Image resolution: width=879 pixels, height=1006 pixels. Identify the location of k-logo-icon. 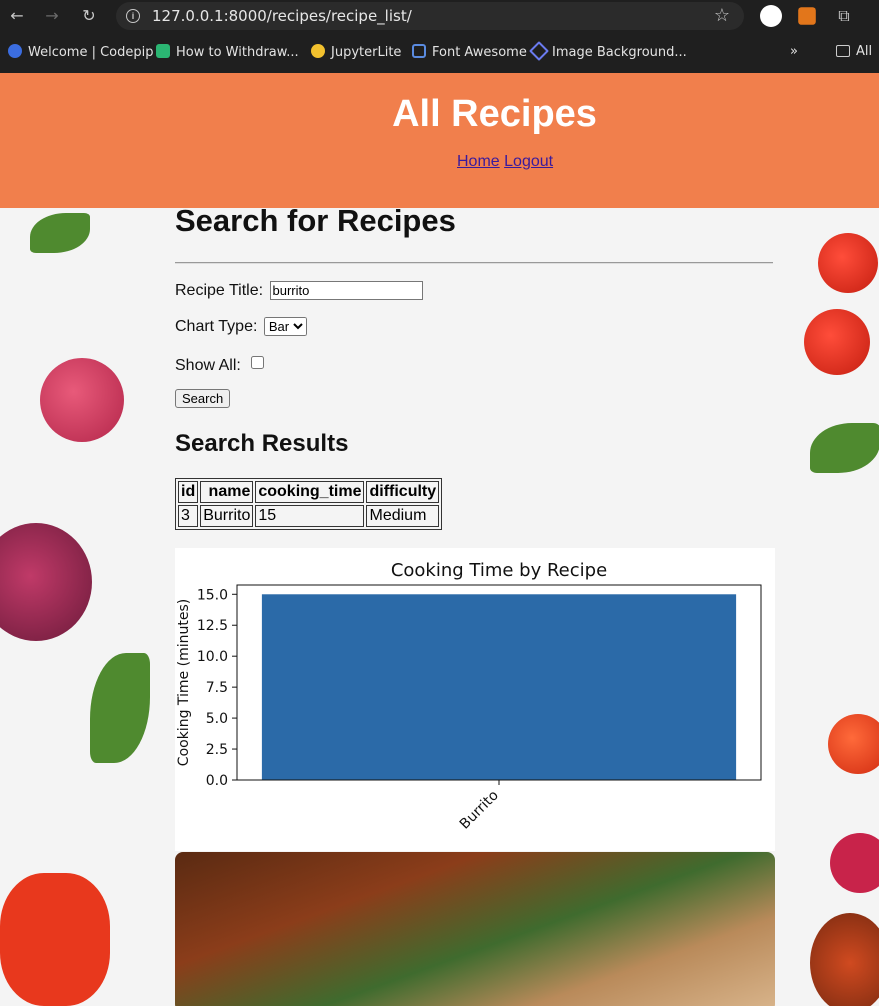
(163, 51).